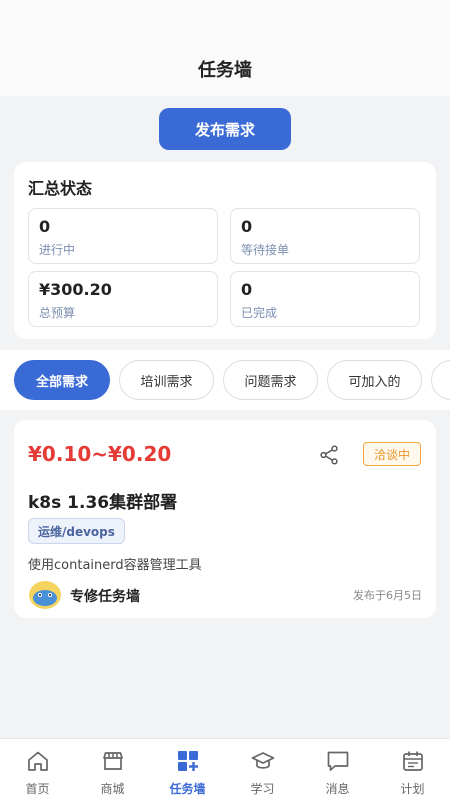 This screenshot has height=800, width=450. I want to click on tab-more, so click(440, 380).